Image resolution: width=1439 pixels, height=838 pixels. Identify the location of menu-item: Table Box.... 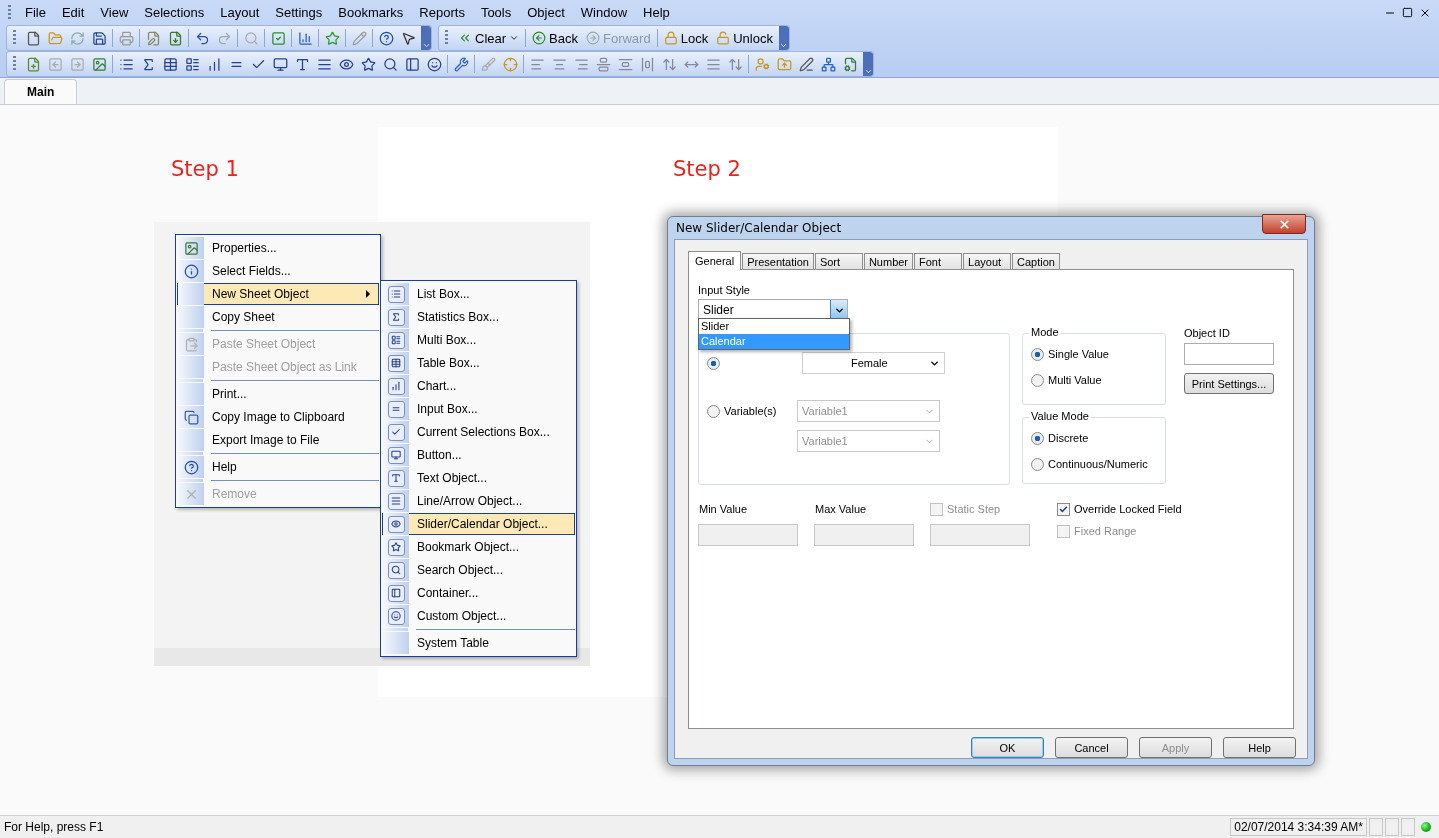
(478, 363).